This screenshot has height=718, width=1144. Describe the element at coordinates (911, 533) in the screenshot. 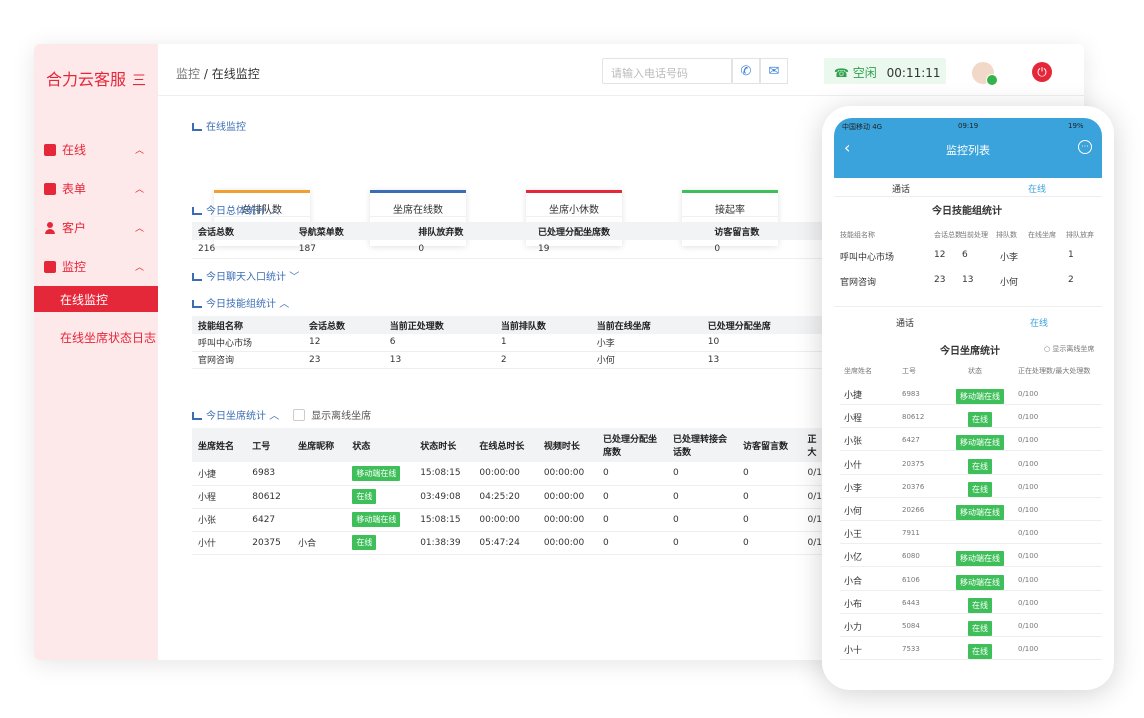

I see `phone-table-cell: 7911` at that location.